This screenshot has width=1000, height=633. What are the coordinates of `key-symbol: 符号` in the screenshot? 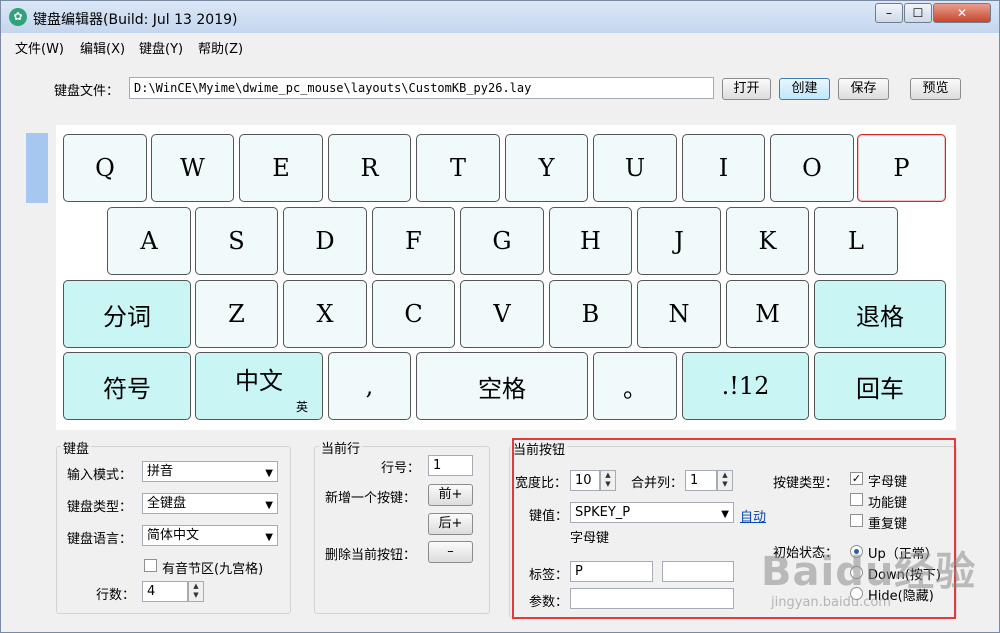 It's located at (127, 386).